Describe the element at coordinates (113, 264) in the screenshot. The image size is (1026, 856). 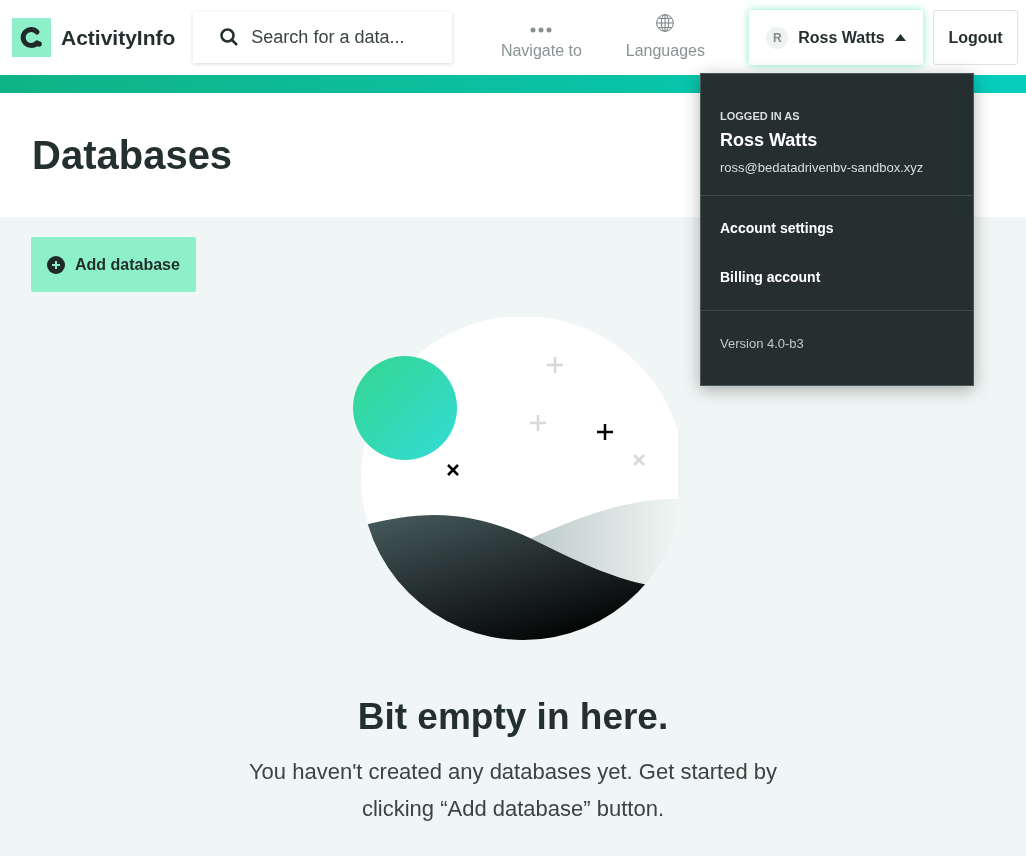
I see `add-database-button: Add database` at that location.